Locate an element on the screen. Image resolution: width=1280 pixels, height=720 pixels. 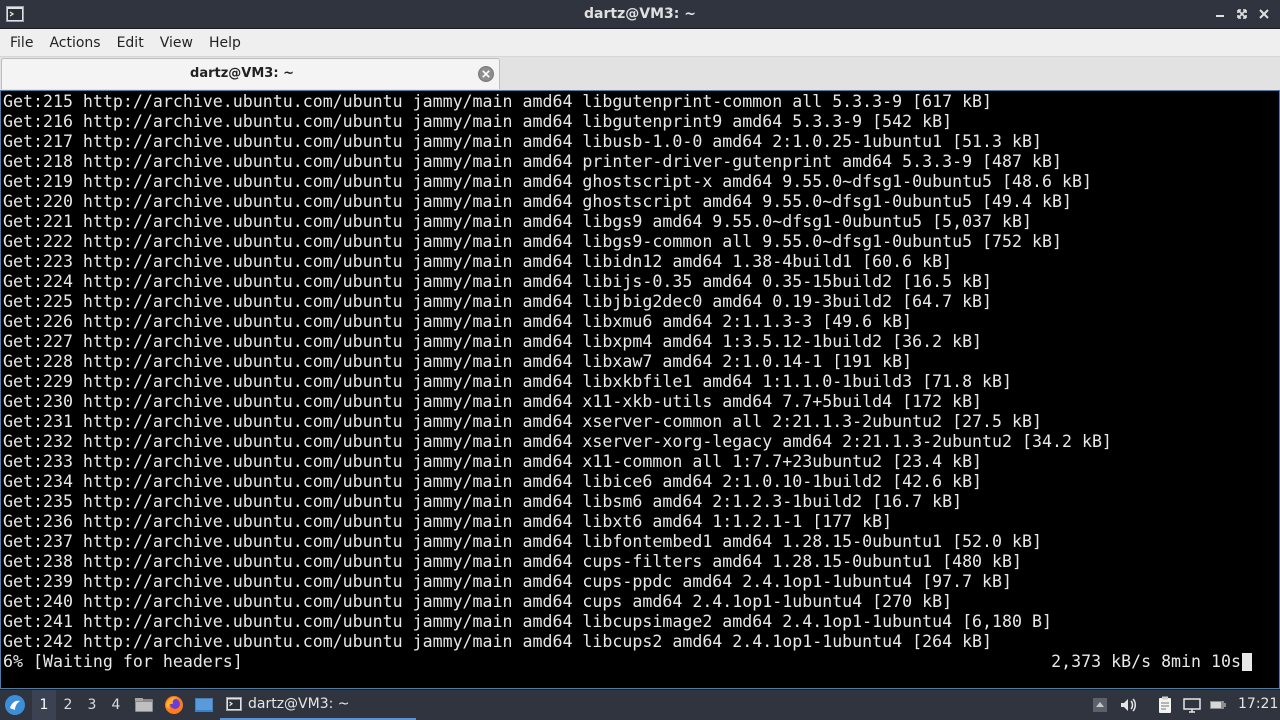
terminal-tab: dartz@VM3: ~ is located at coordinates (250, 73).